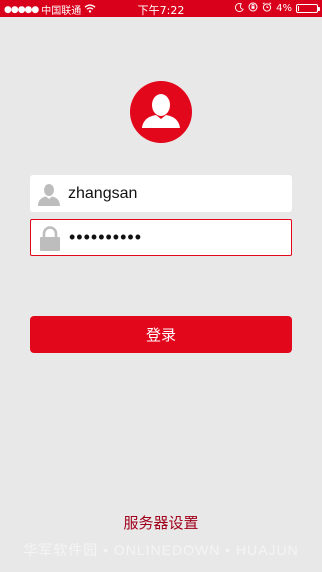 The height and width of the screenshot is (572, 322). I want to click on user-icon, so click(49, 194).